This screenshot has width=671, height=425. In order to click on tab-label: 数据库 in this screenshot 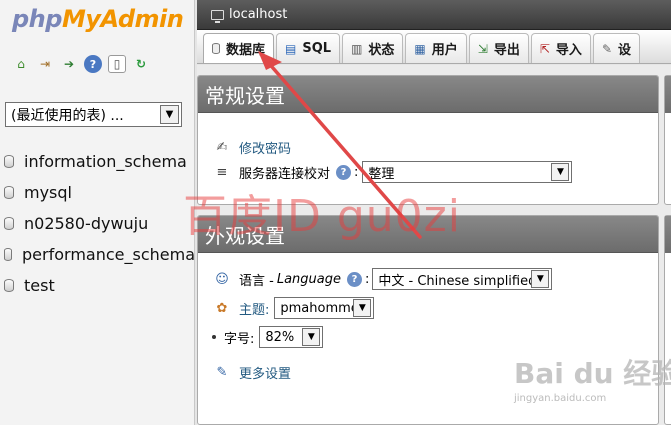, I will do `click(246, 50)`.